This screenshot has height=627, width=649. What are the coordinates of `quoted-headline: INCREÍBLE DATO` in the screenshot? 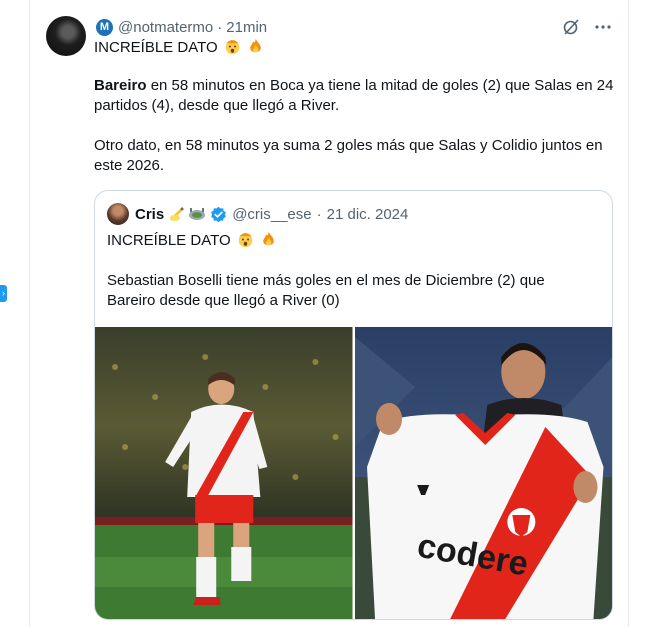 It's located at (169, 240).